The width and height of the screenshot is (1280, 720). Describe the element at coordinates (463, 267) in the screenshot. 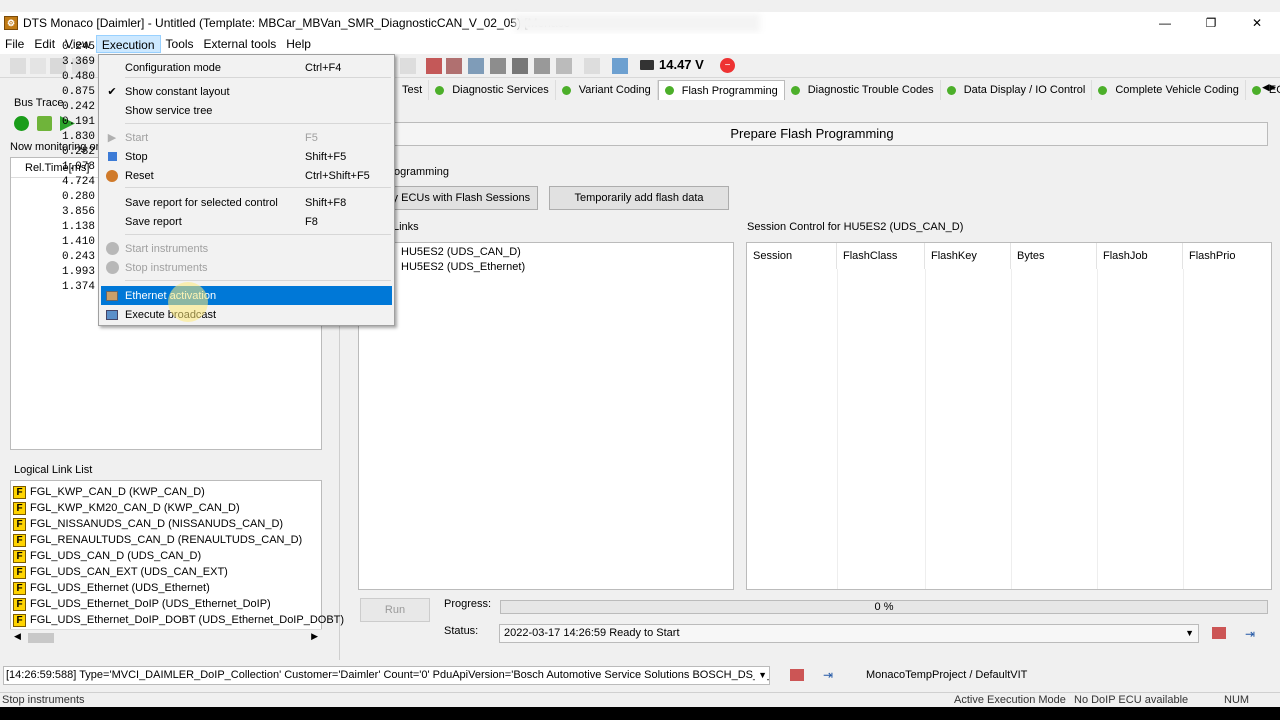

I see `ecu-item: HU5ES2 (UDS_Ethernet)` at that location.